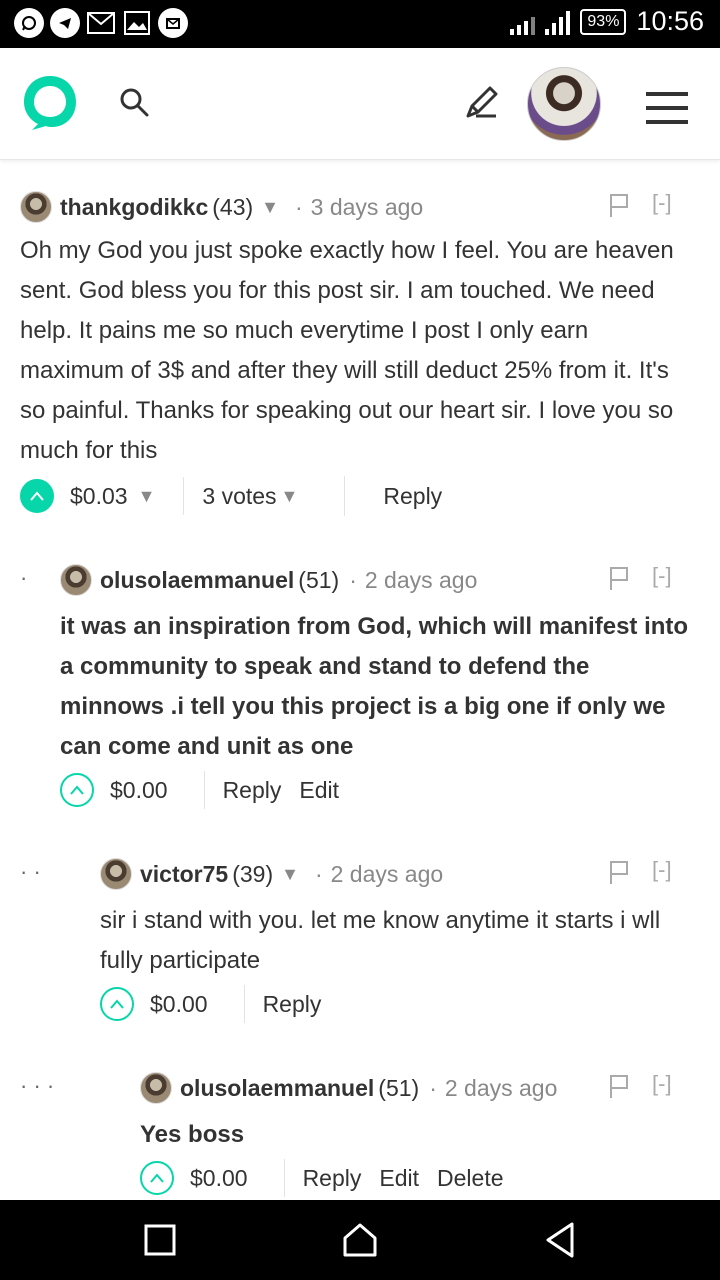  What do you see at coordinates (360, 24) in the screenshot?
I see `status-bar: 93% 10:56` at bounding box center [360, 24].